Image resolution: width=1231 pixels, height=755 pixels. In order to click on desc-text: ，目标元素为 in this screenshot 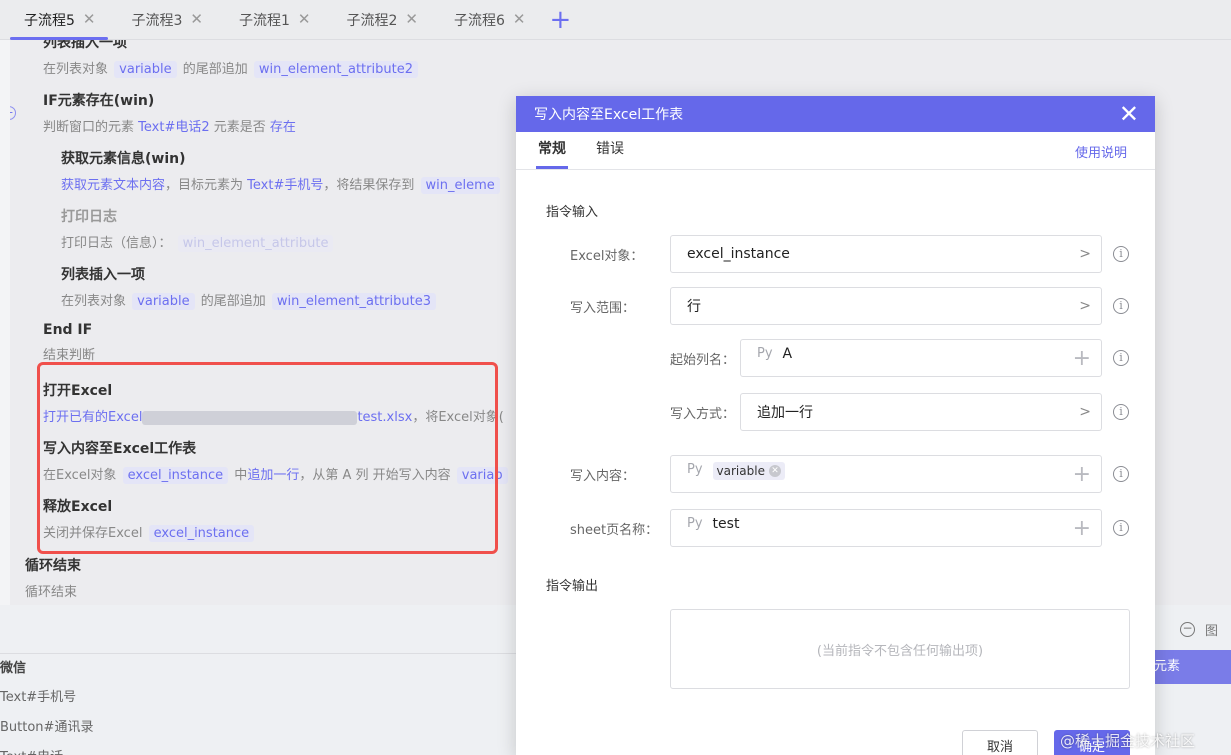, I will do `click(204, 185)`.